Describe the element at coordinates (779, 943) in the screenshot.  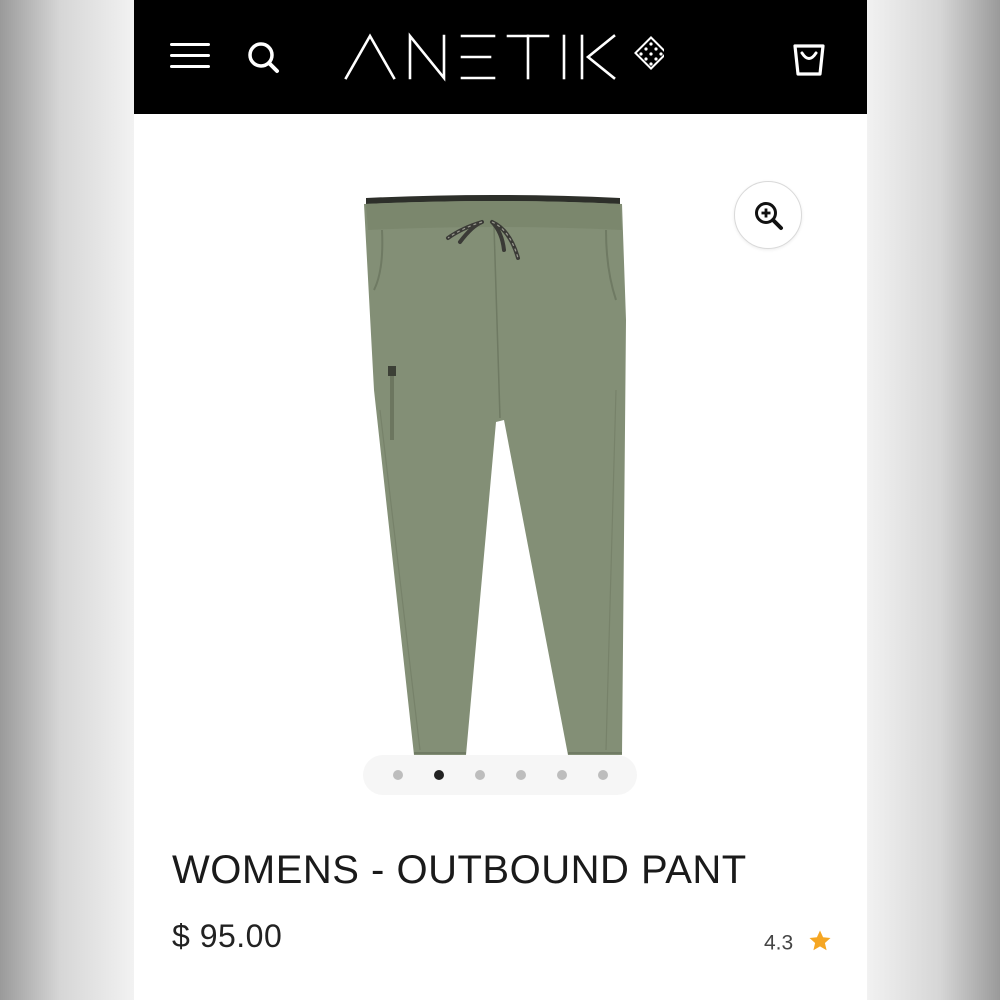
I see `rating-value: 4.3` at that location.